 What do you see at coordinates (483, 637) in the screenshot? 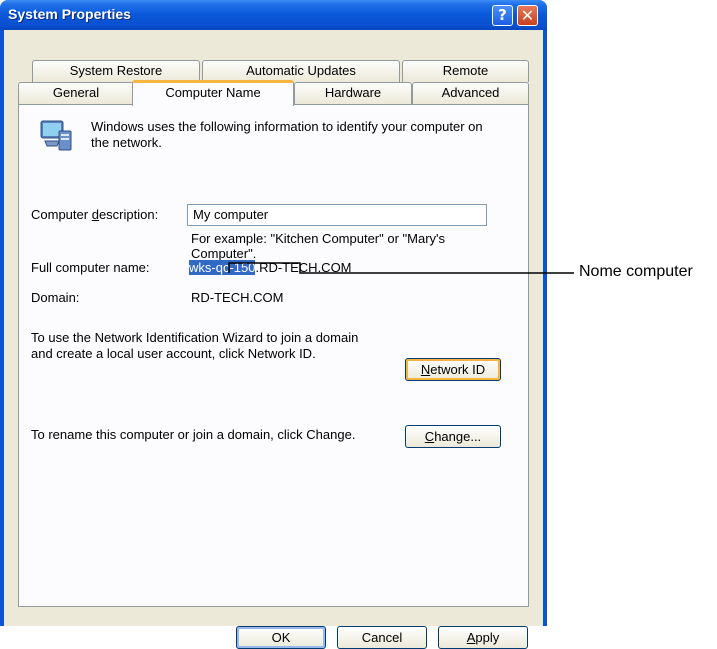
I see `apply-button: Apply` at bounding box center [483, 637].